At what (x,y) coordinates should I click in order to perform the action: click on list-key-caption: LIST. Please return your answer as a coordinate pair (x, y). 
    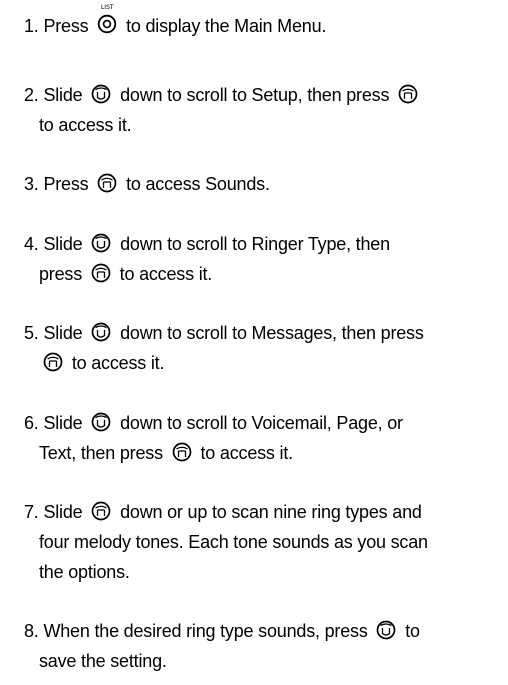
    Looking at the image, I should click on (107, 7).